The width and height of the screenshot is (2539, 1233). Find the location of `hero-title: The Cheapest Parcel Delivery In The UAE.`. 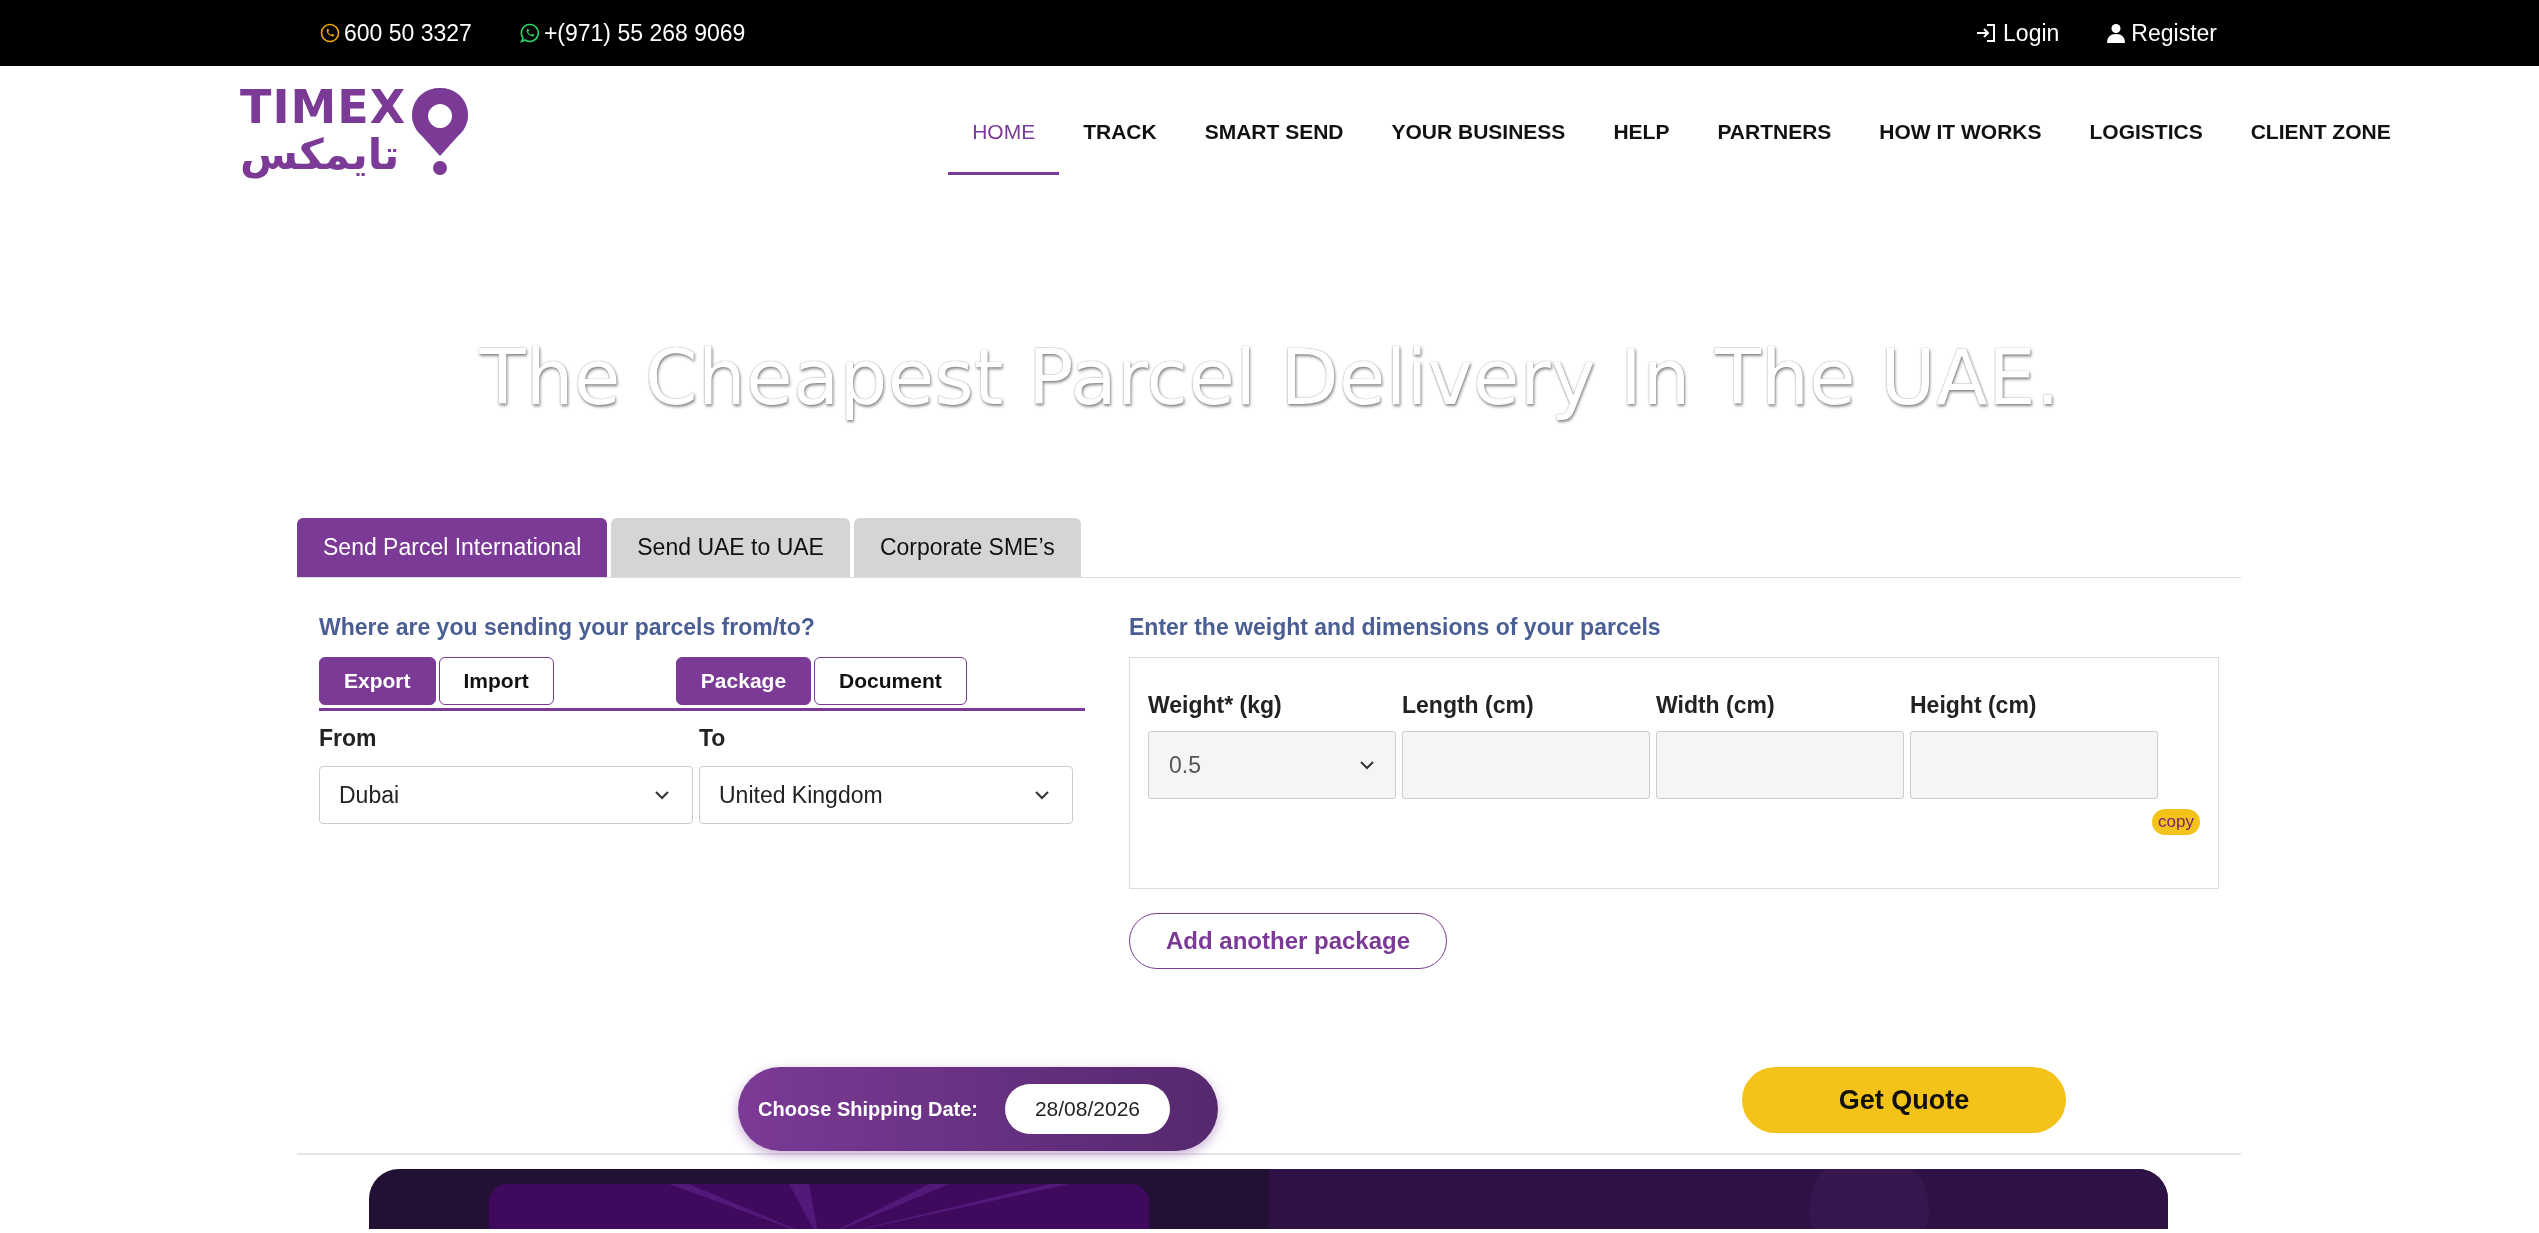

hero-title: The Cheapest Parcel Delivery In The UAE. is located at coordinates (1269, 378).